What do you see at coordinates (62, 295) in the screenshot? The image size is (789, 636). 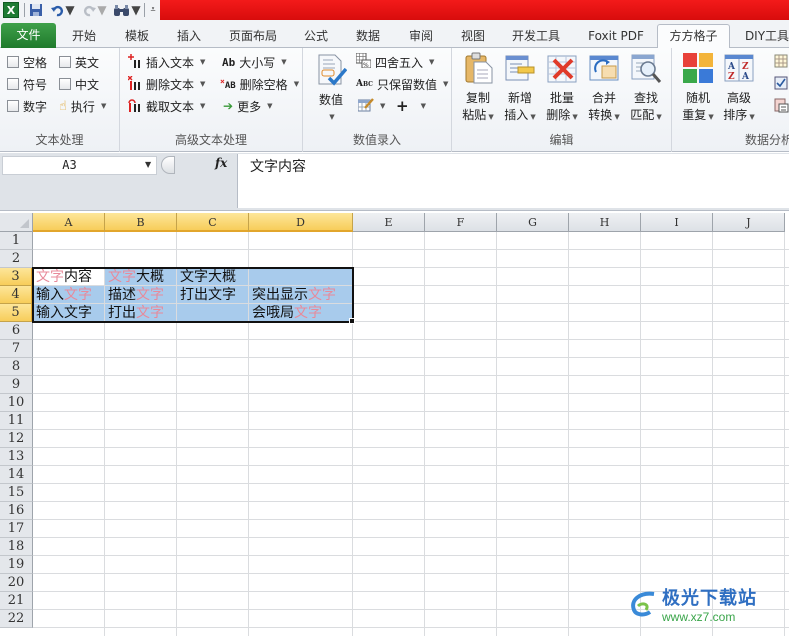 I see `cell-a4: 输入文字` at bounding box center [62, 295].